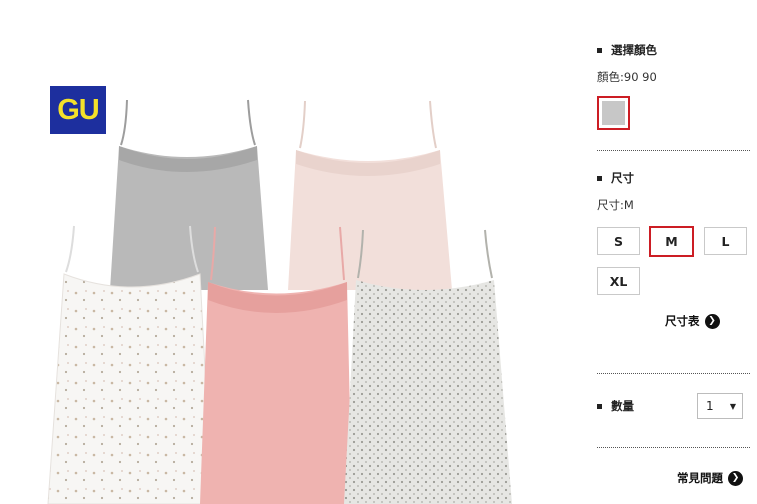 This screenshot has width=757, height=504. I want to click on color-section-title: 選擇顏色, so click(627, 50).